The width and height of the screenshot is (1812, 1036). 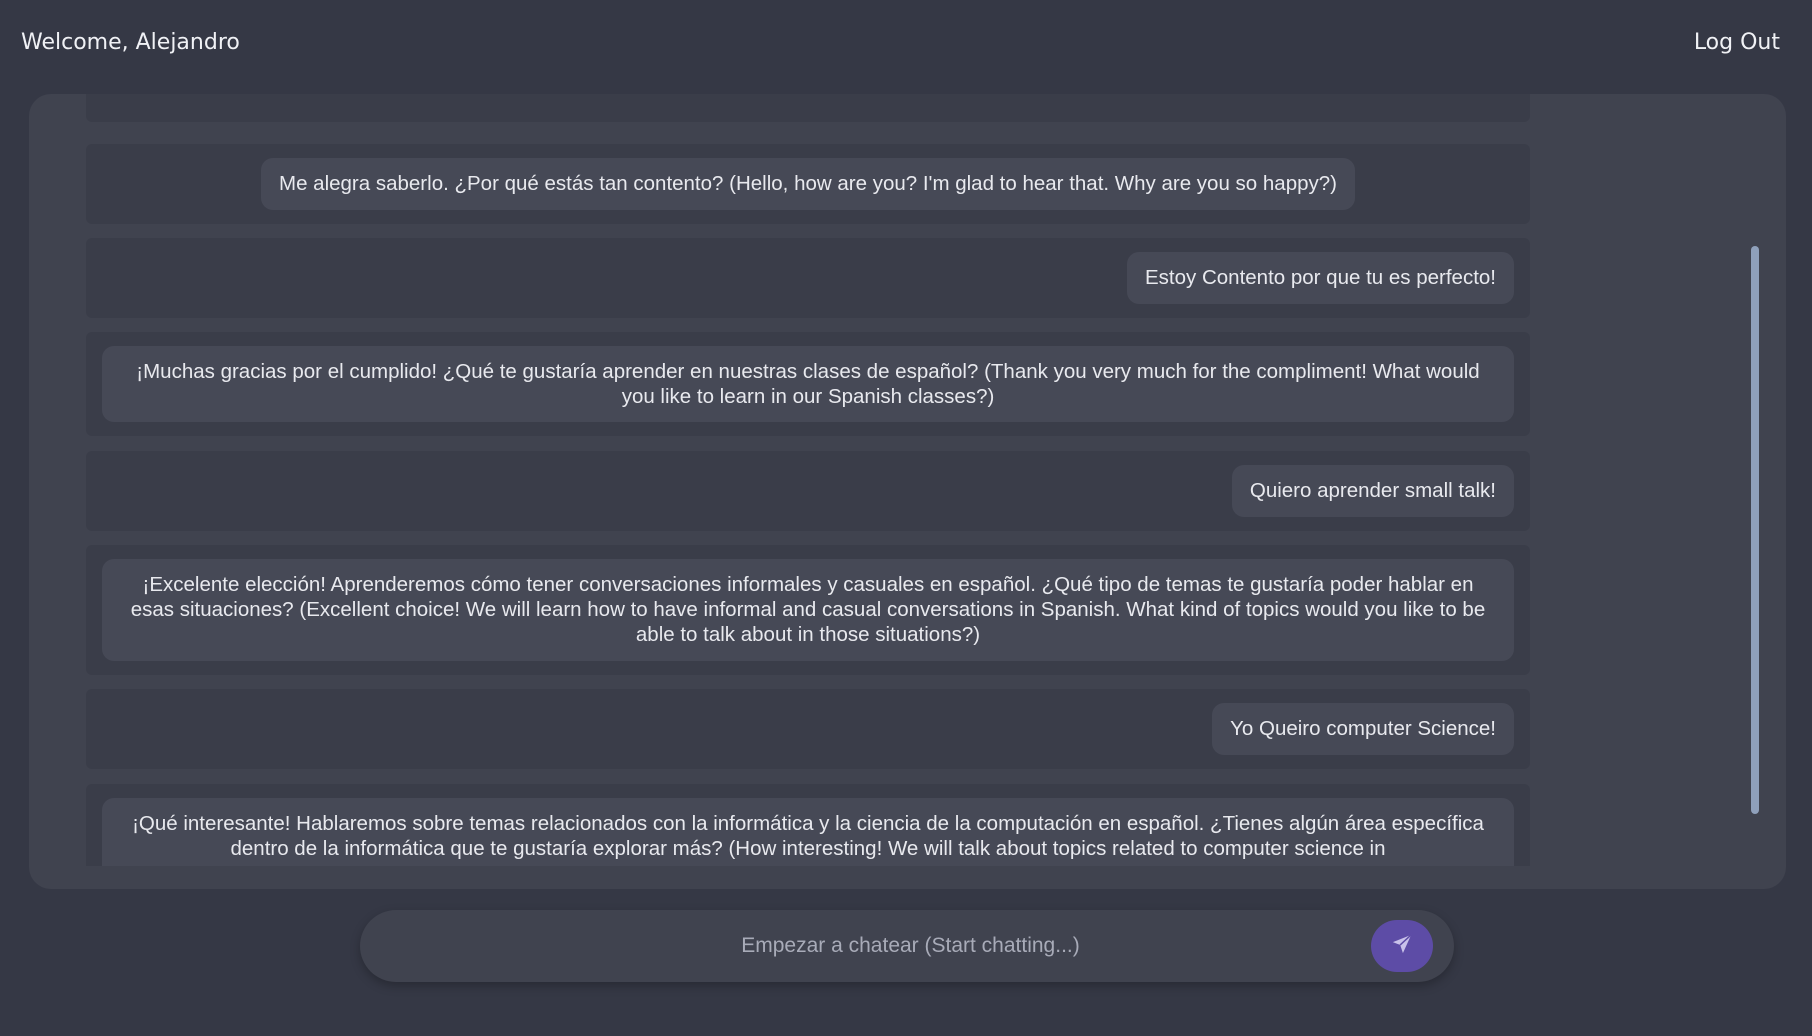 What do you see at coordinates (1320, 278) in the screenshot?
I see `user-message-bubble: Estoy Contento por que tu es perfecto!` at bounding box center [1320, 278].